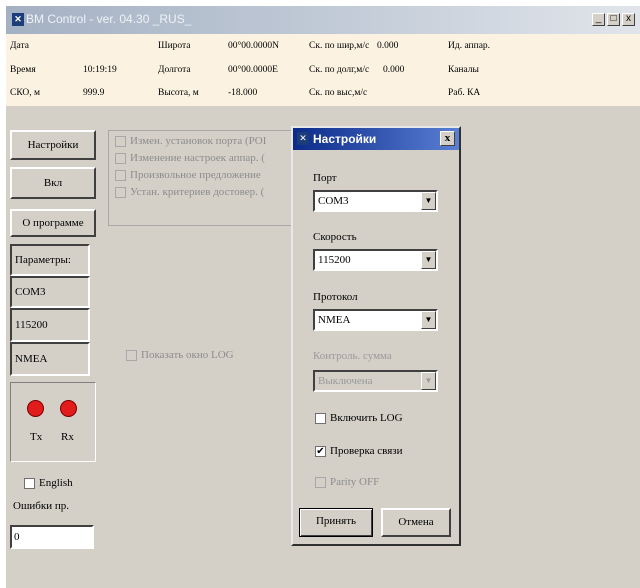 The height and width of the screenshot is (588, 640). What do you see at coordinates (366, 451) in the screenshot?
I see `check-link-label: Проверка связи` at bounding box center [366, 451].